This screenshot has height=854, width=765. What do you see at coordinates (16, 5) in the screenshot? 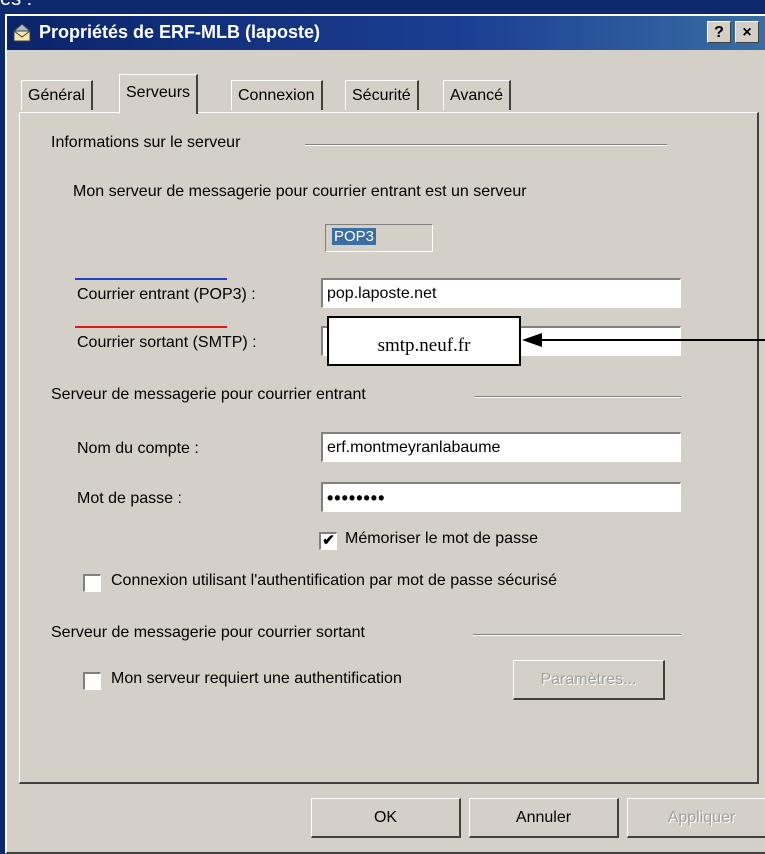
I see `slide-partial-text: es :` at bounding box center [16, 5].